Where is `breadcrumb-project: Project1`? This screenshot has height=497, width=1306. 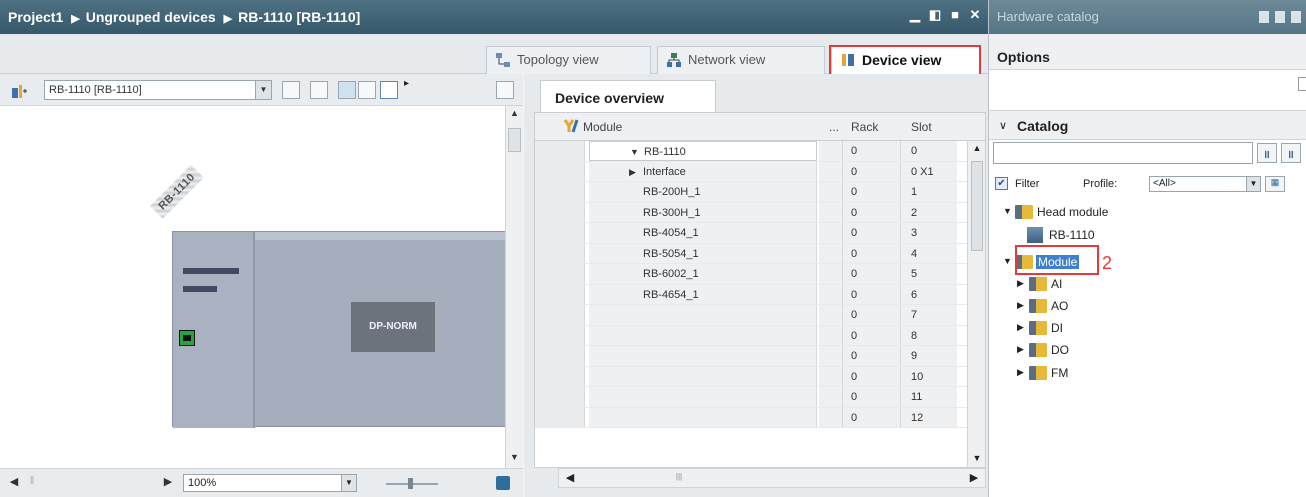 breadcrumb-project: Project1 is located at coordinates (35, 17).